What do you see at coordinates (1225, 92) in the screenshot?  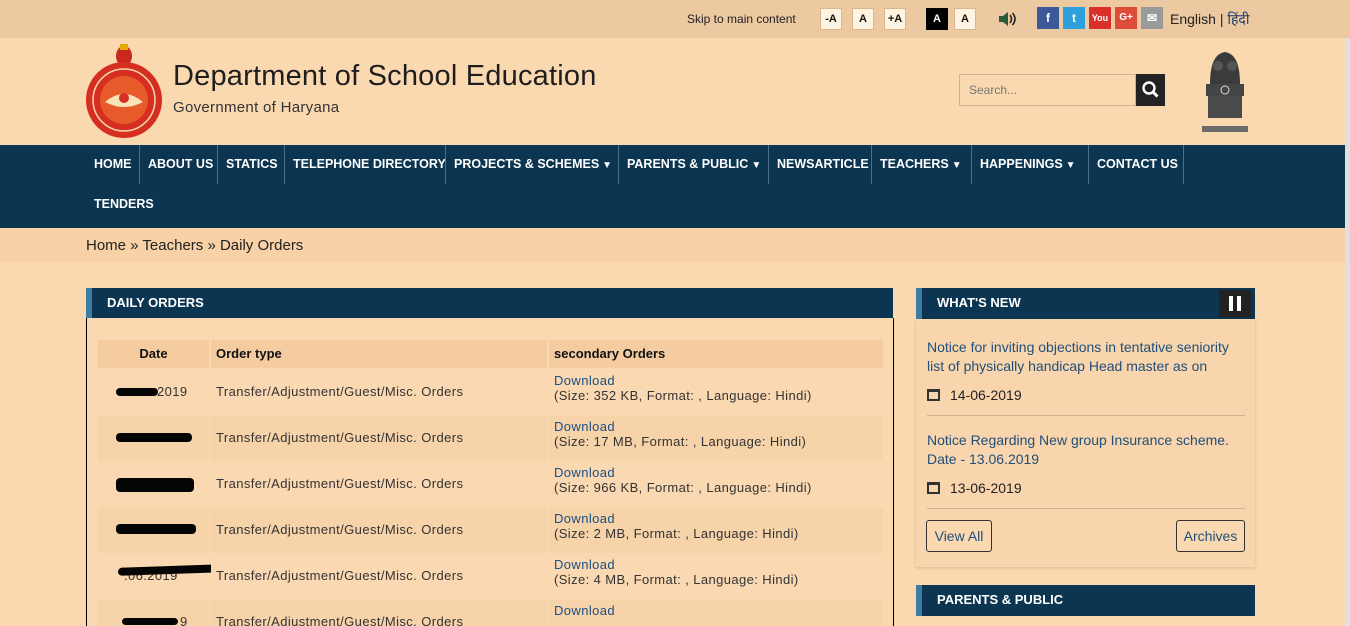 I see `national-emblem-icon` at bounding box center [1225, 92].